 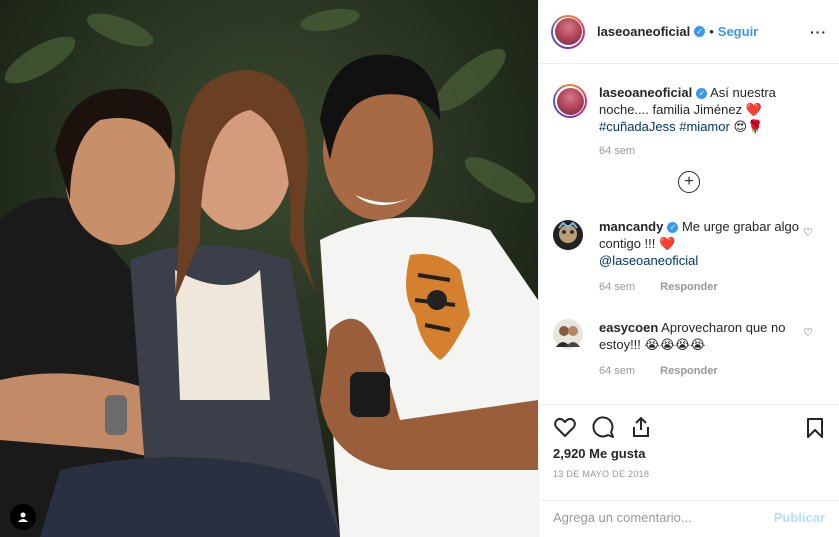 I want to click on load-more-comments-button: +, so click(x=689, y=182).